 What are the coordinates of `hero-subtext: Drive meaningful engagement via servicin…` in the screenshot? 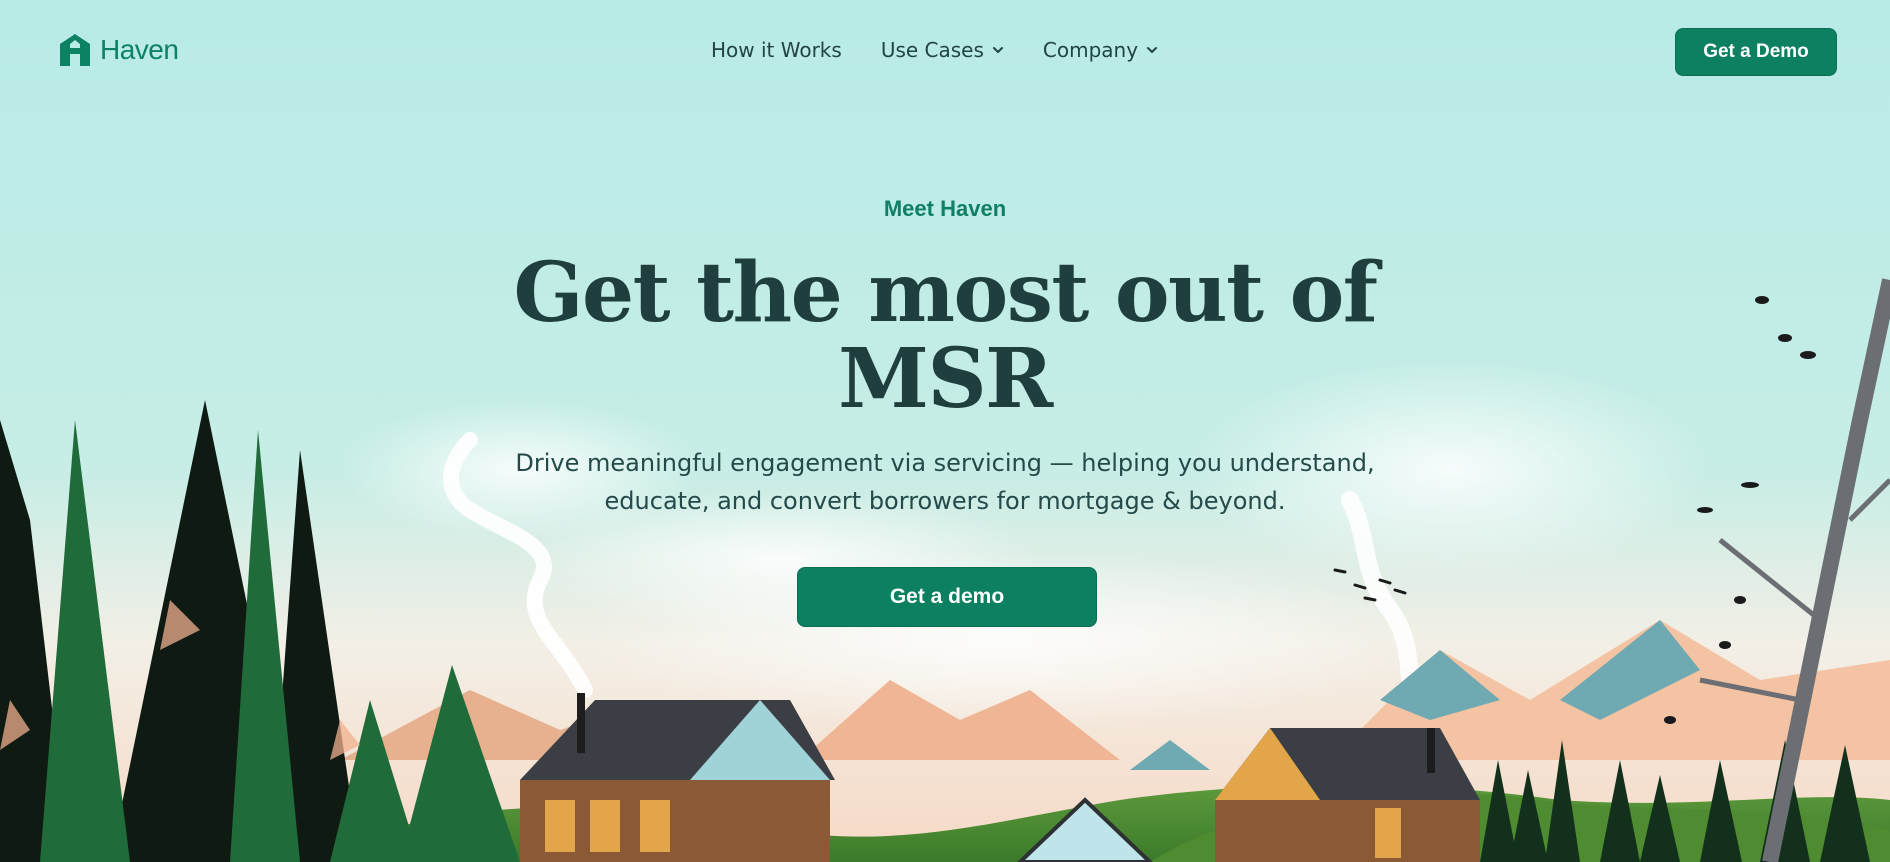 It's located at (945, 482).